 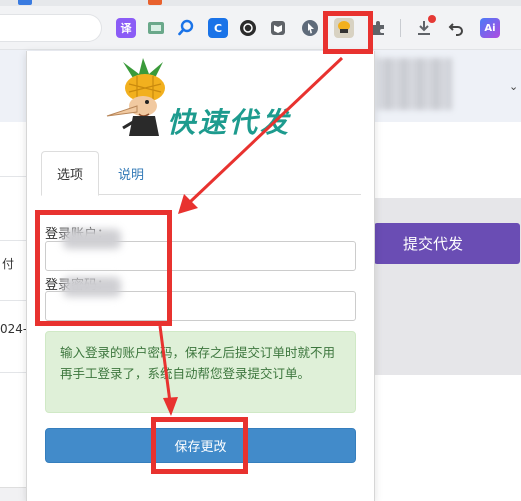 I want to click on translate-icon: 译, so click(x=126, y=28).